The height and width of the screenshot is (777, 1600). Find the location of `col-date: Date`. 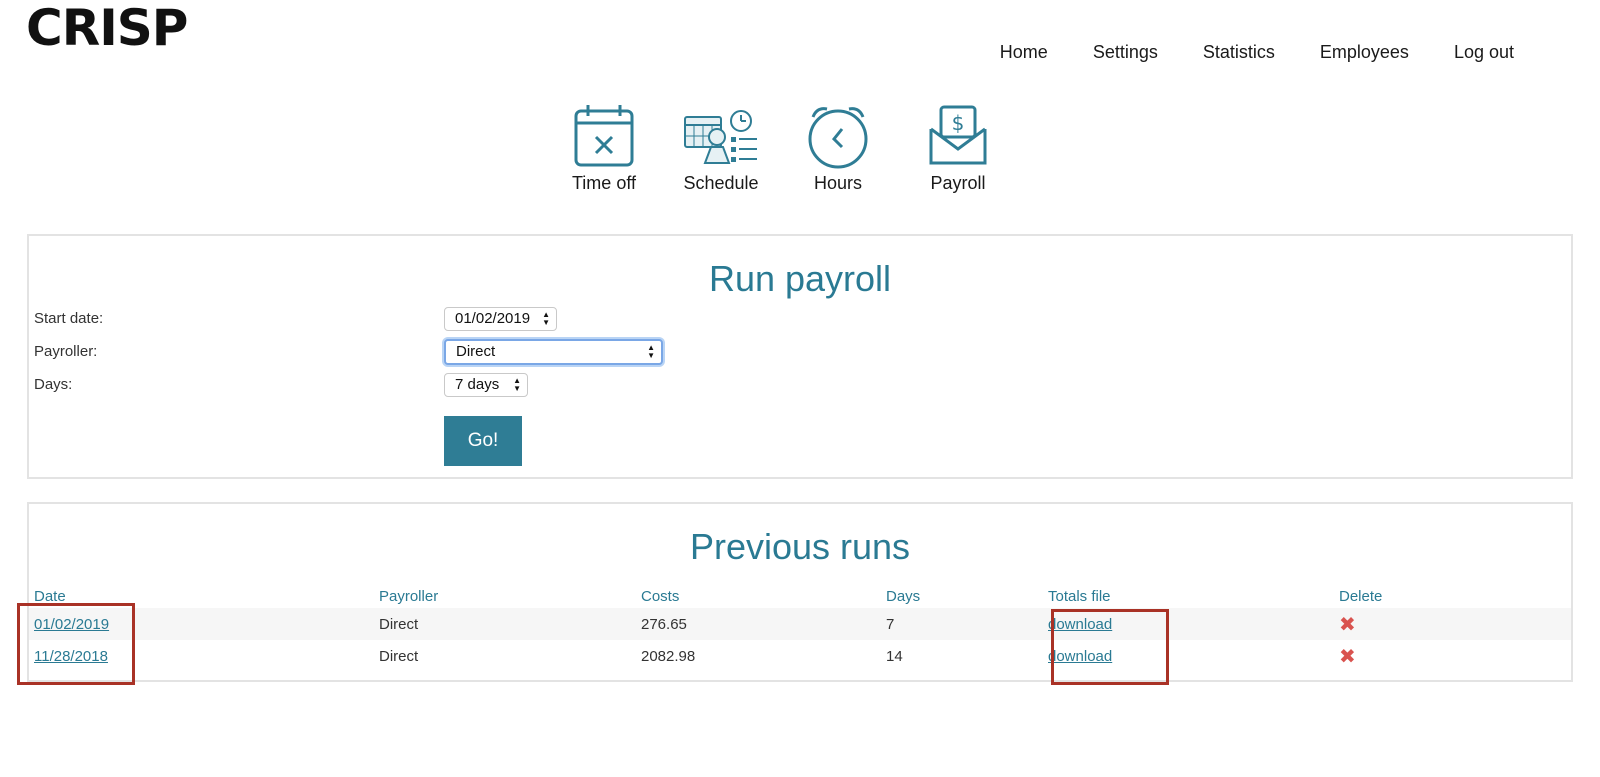

col-date: Date is located at coordinates (50, 596).